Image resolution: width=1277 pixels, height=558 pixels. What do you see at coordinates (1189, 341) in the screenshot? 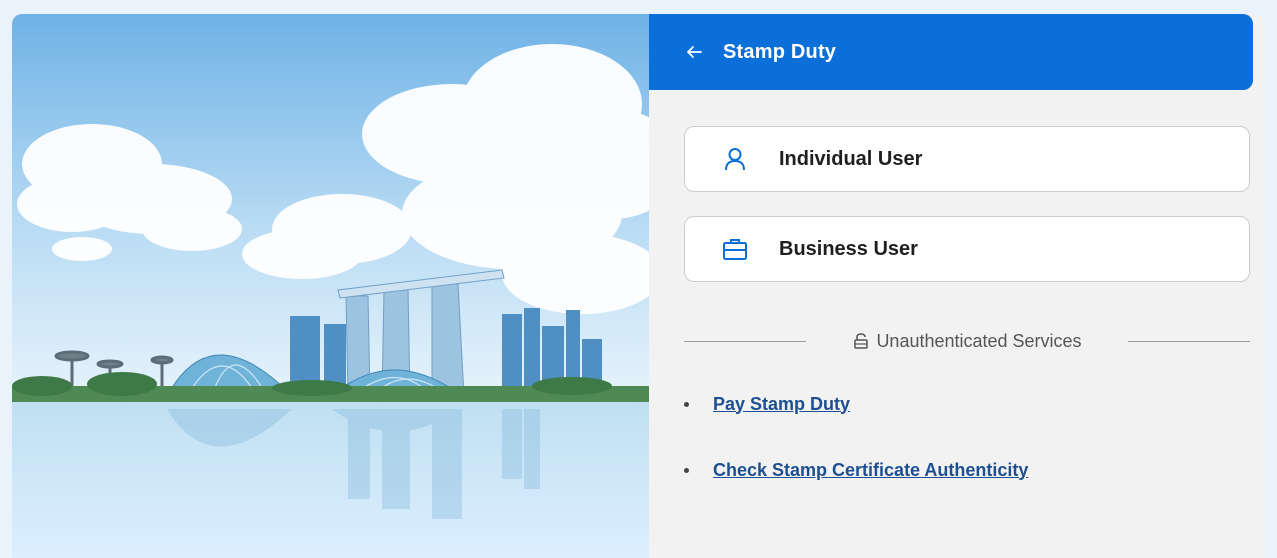
I see `divider-line-right` at bounding box center [1189, 341].